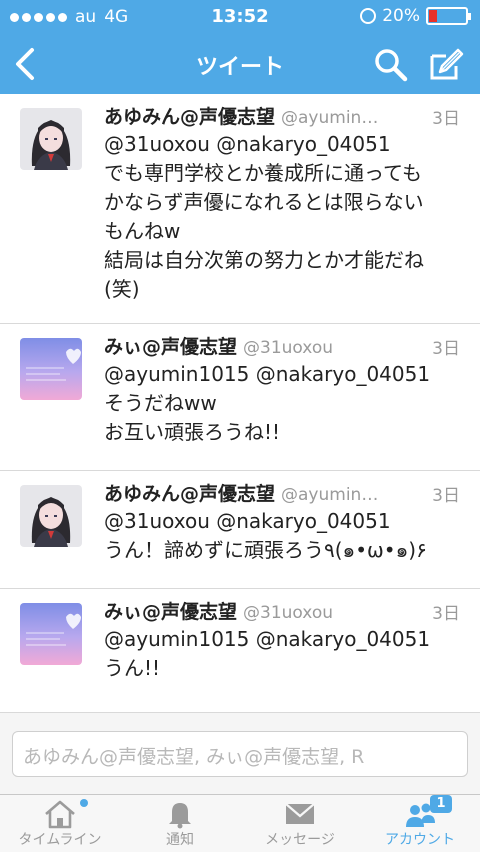 The image size is (480, 852). Describe the element at coordinates (300, 813) in the screenshot. I see `envelope-icon` at that location.